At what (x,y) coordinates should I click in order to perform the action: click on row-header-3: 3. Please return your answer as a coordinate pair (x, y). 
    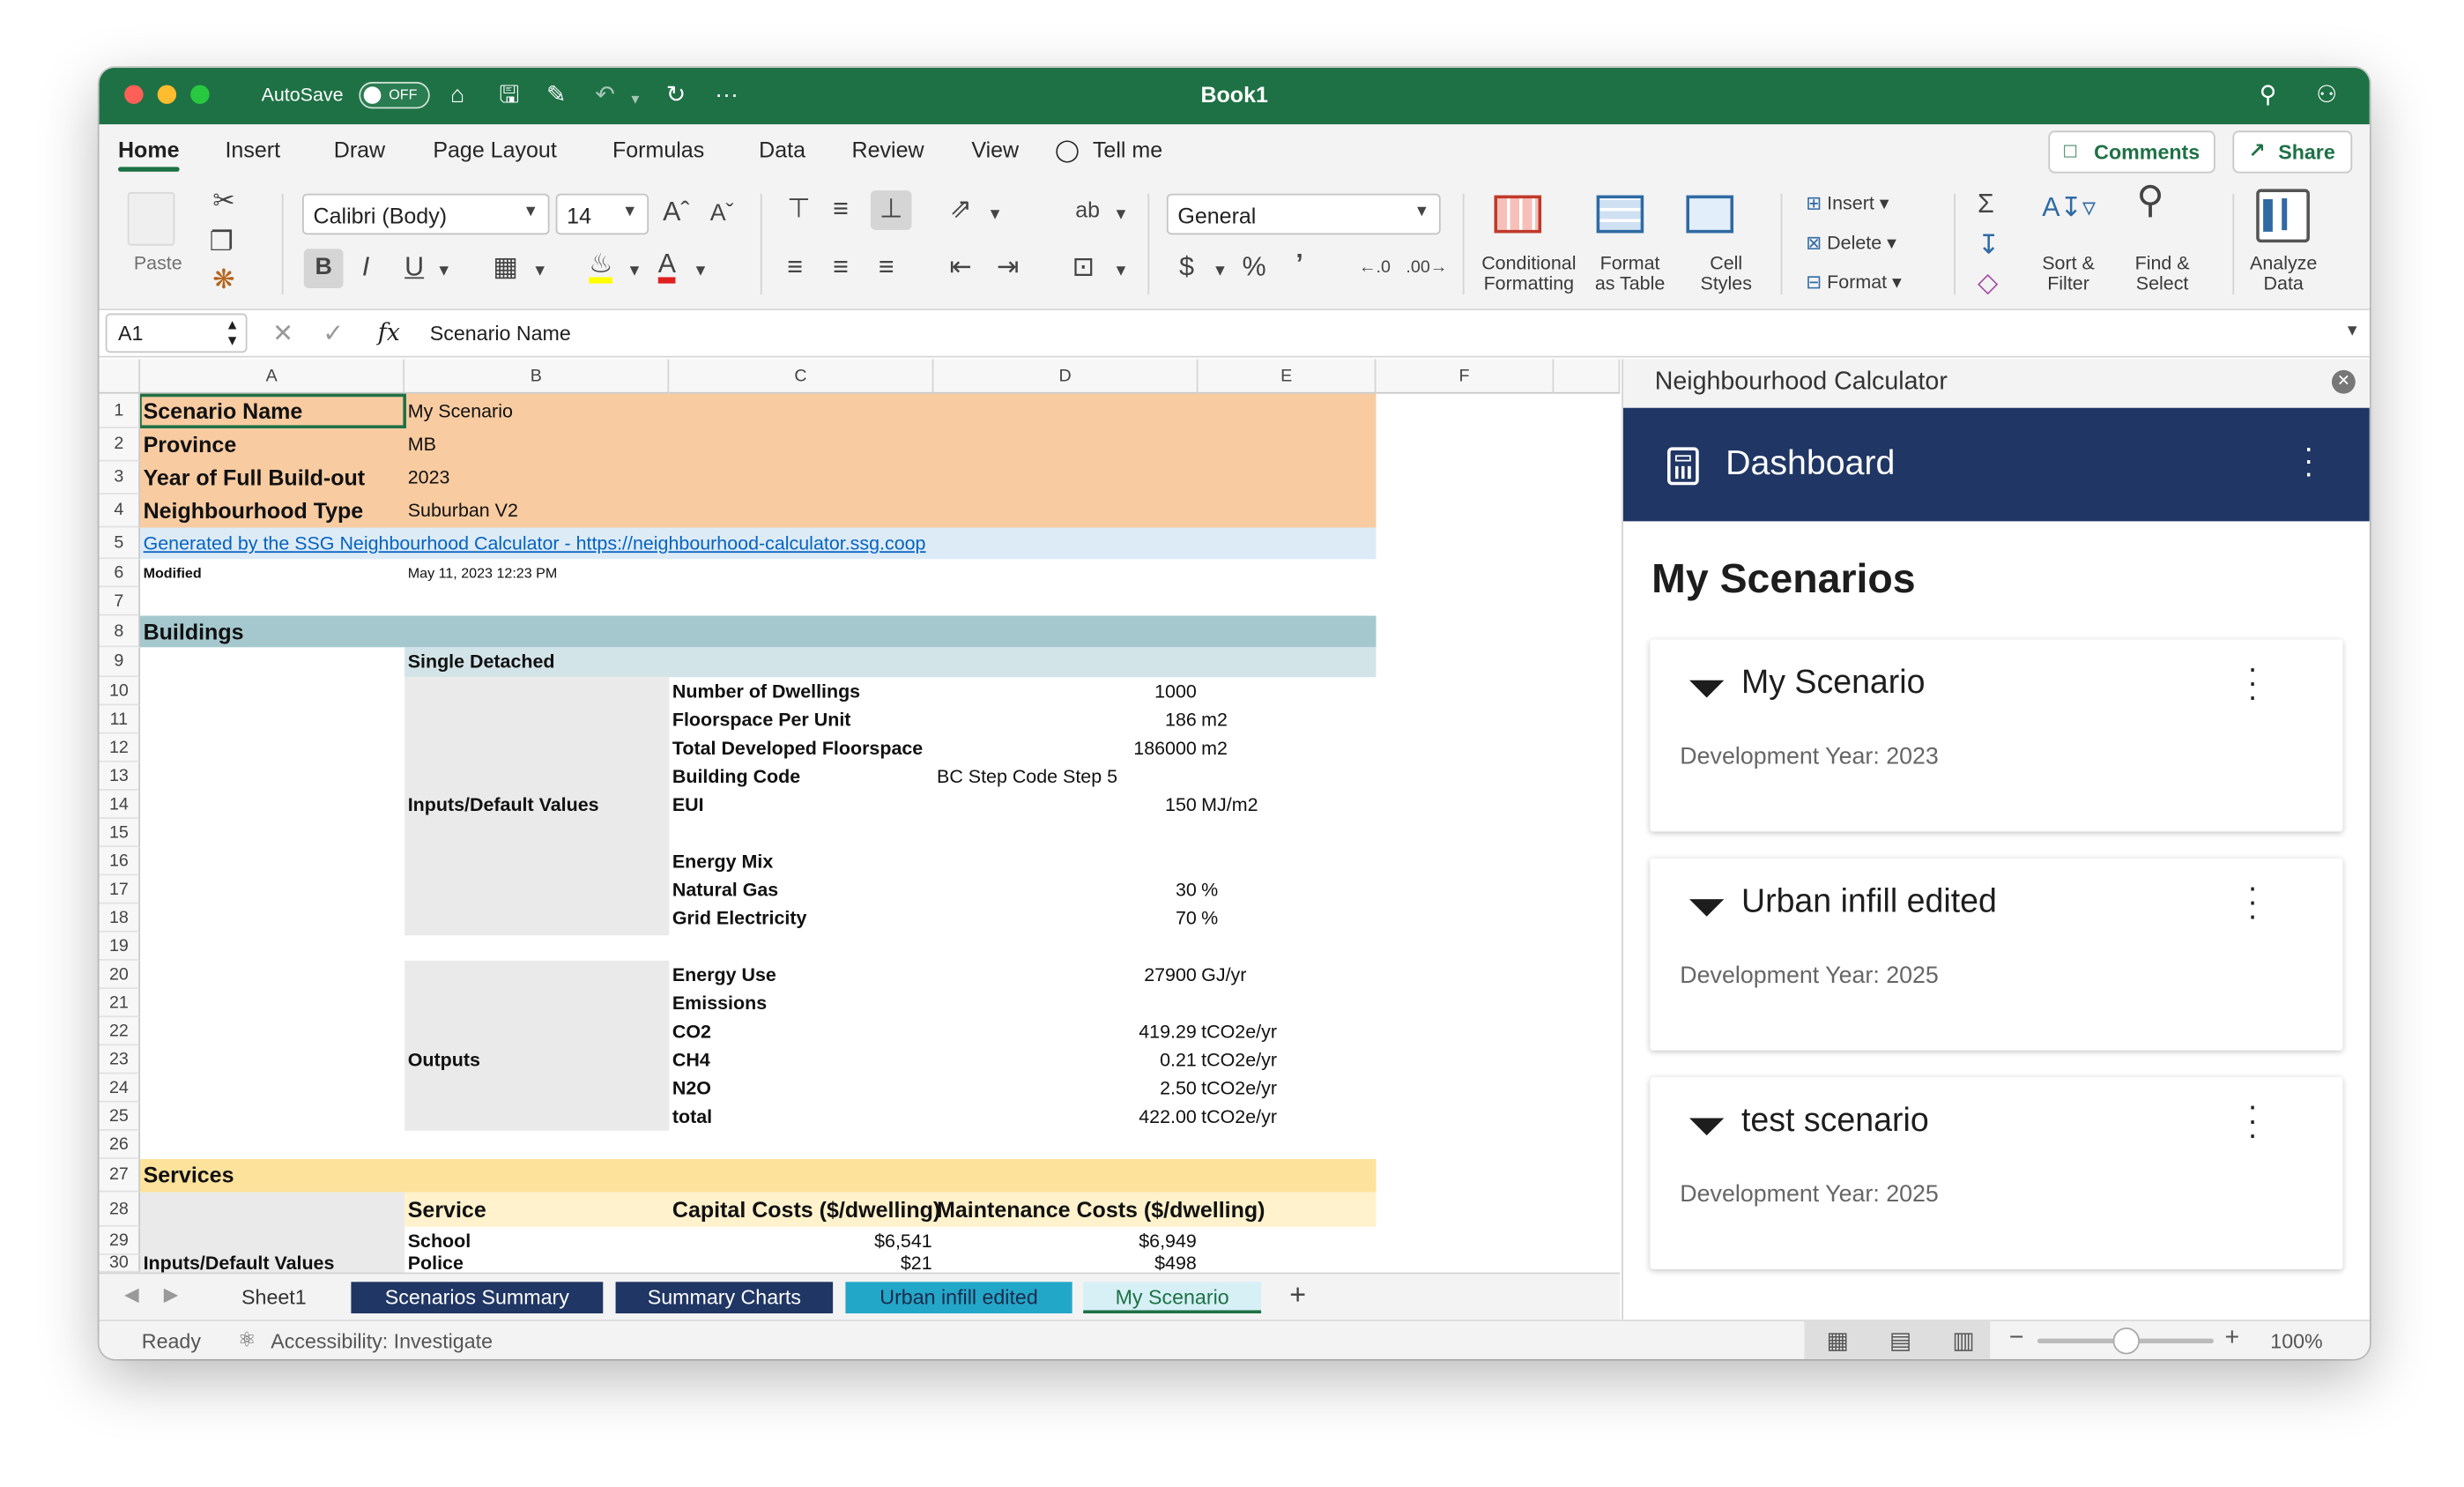
    Looking at the image, I should click on (120, 477).